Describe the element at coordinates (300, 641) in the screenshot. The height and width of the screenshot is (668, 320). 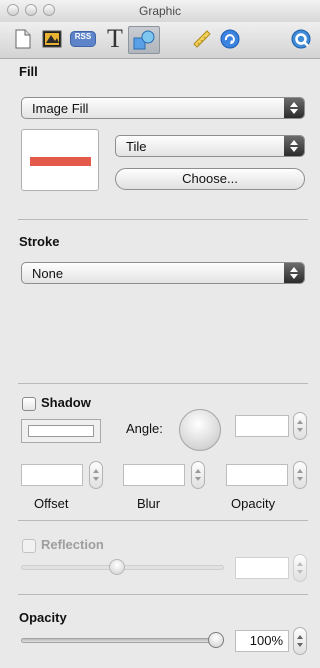
I see `opacity-stepper` at that location.